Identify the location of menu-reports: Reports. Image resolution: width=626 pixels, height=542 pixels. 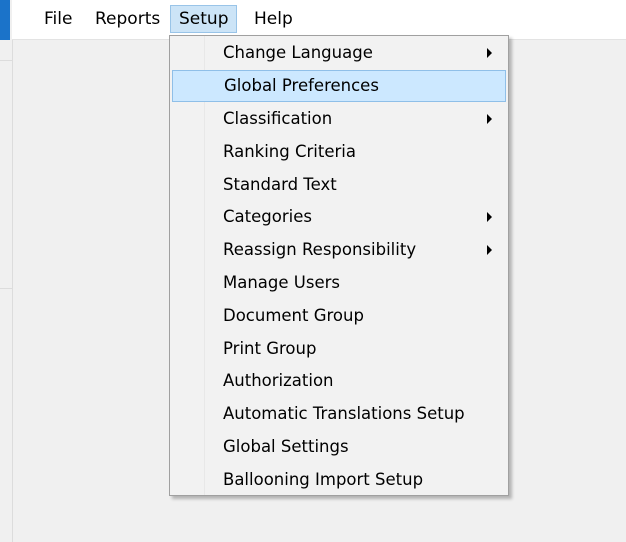
(127, 19).